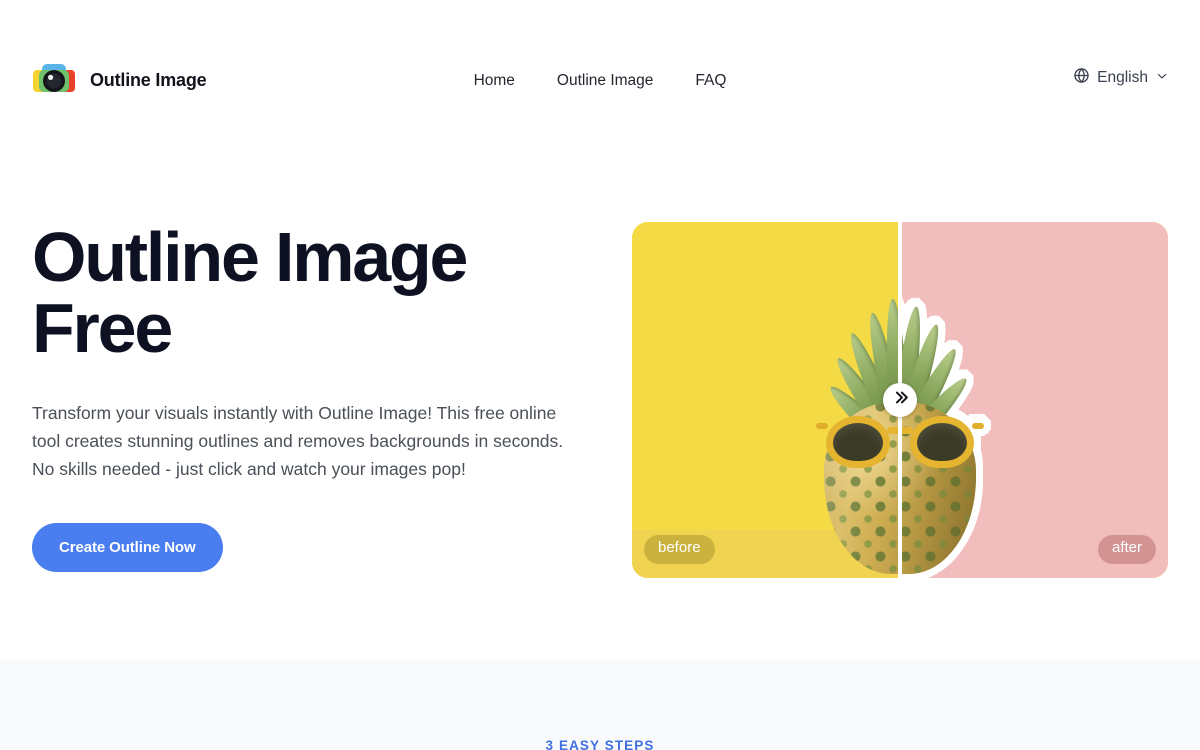 The width and height of the screenshot is (1200, 750). What do you see at coordinates (127, 547) in the screenshot?
I see `create-outline-button: Create Outline Now` at bounding box center [127, 547].